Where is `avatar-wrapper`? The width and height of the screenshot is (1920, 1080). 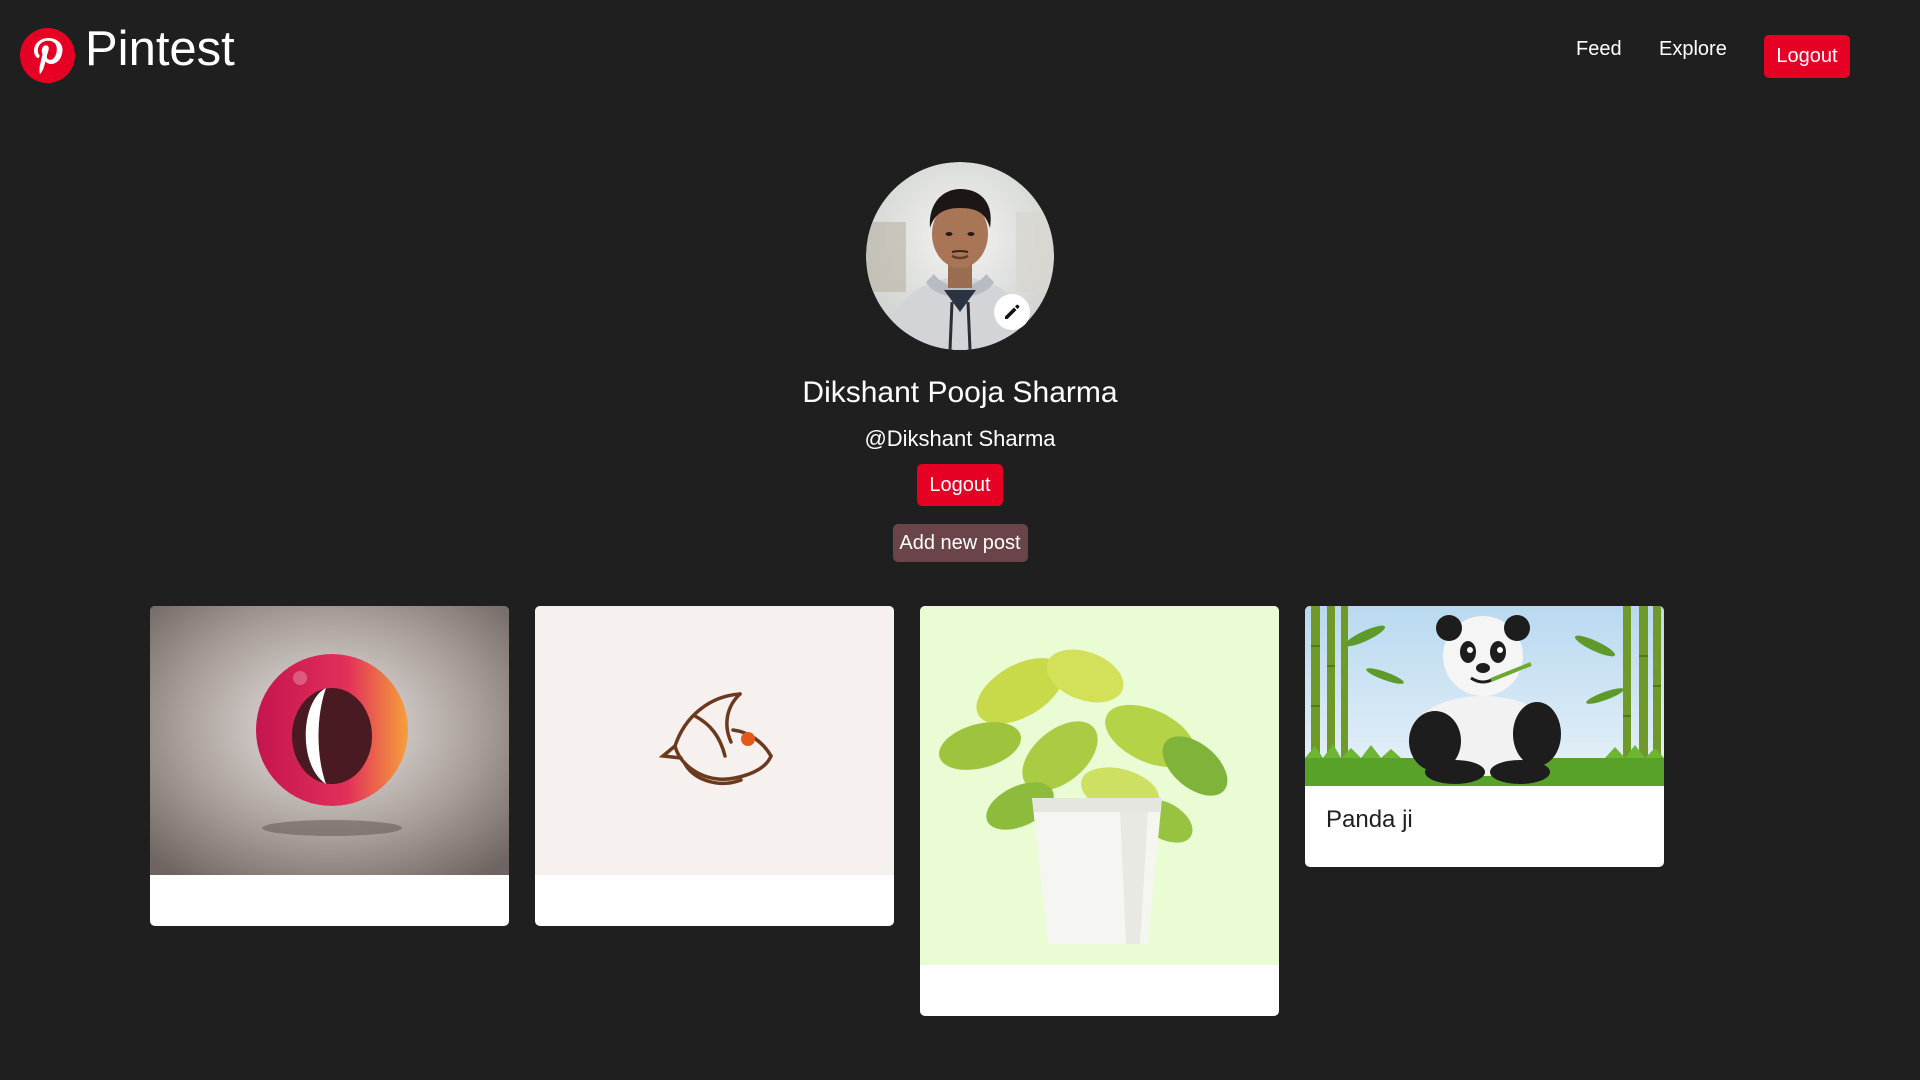
avatar-wrapper is located at coordinates (960, 256).